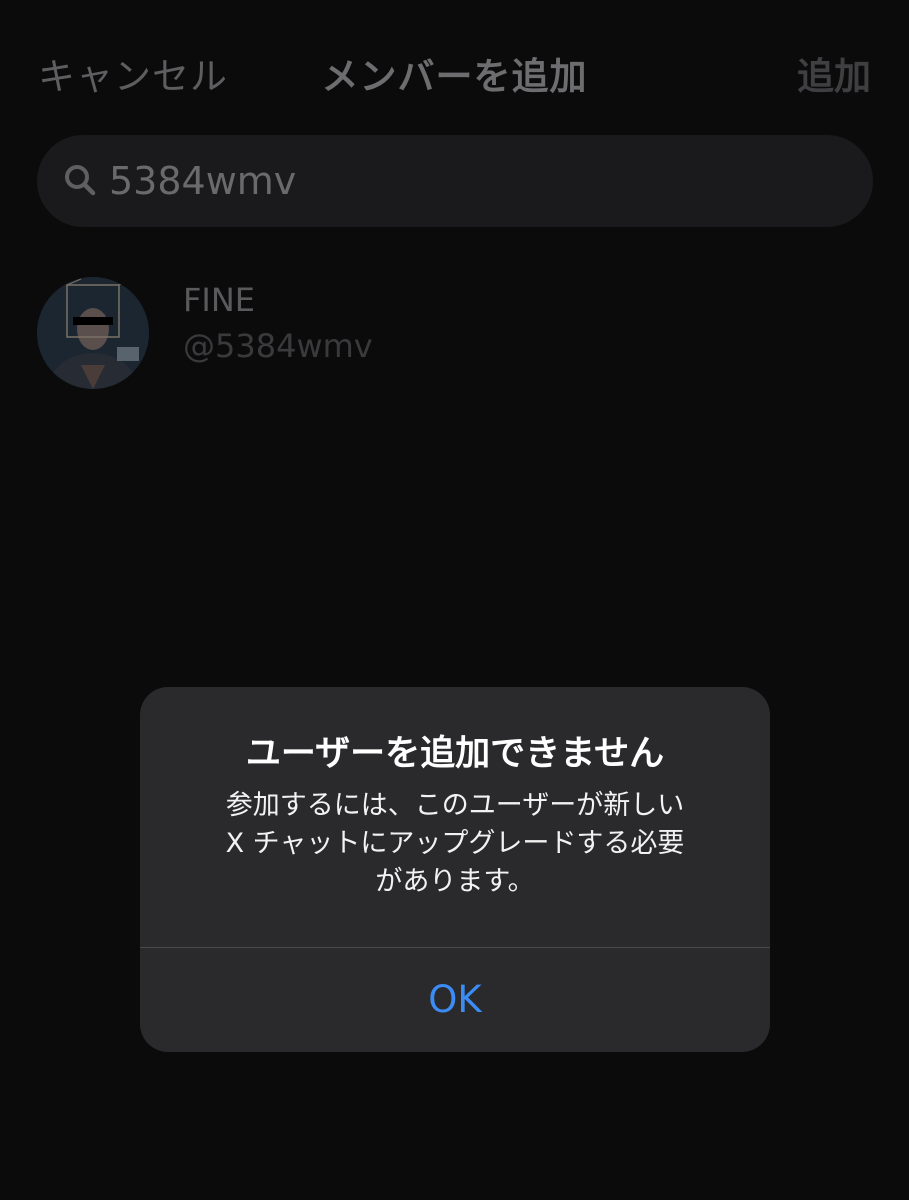  Describe the element at coordinates (93, 333) in the screenshot. I see `avatar` at that location.